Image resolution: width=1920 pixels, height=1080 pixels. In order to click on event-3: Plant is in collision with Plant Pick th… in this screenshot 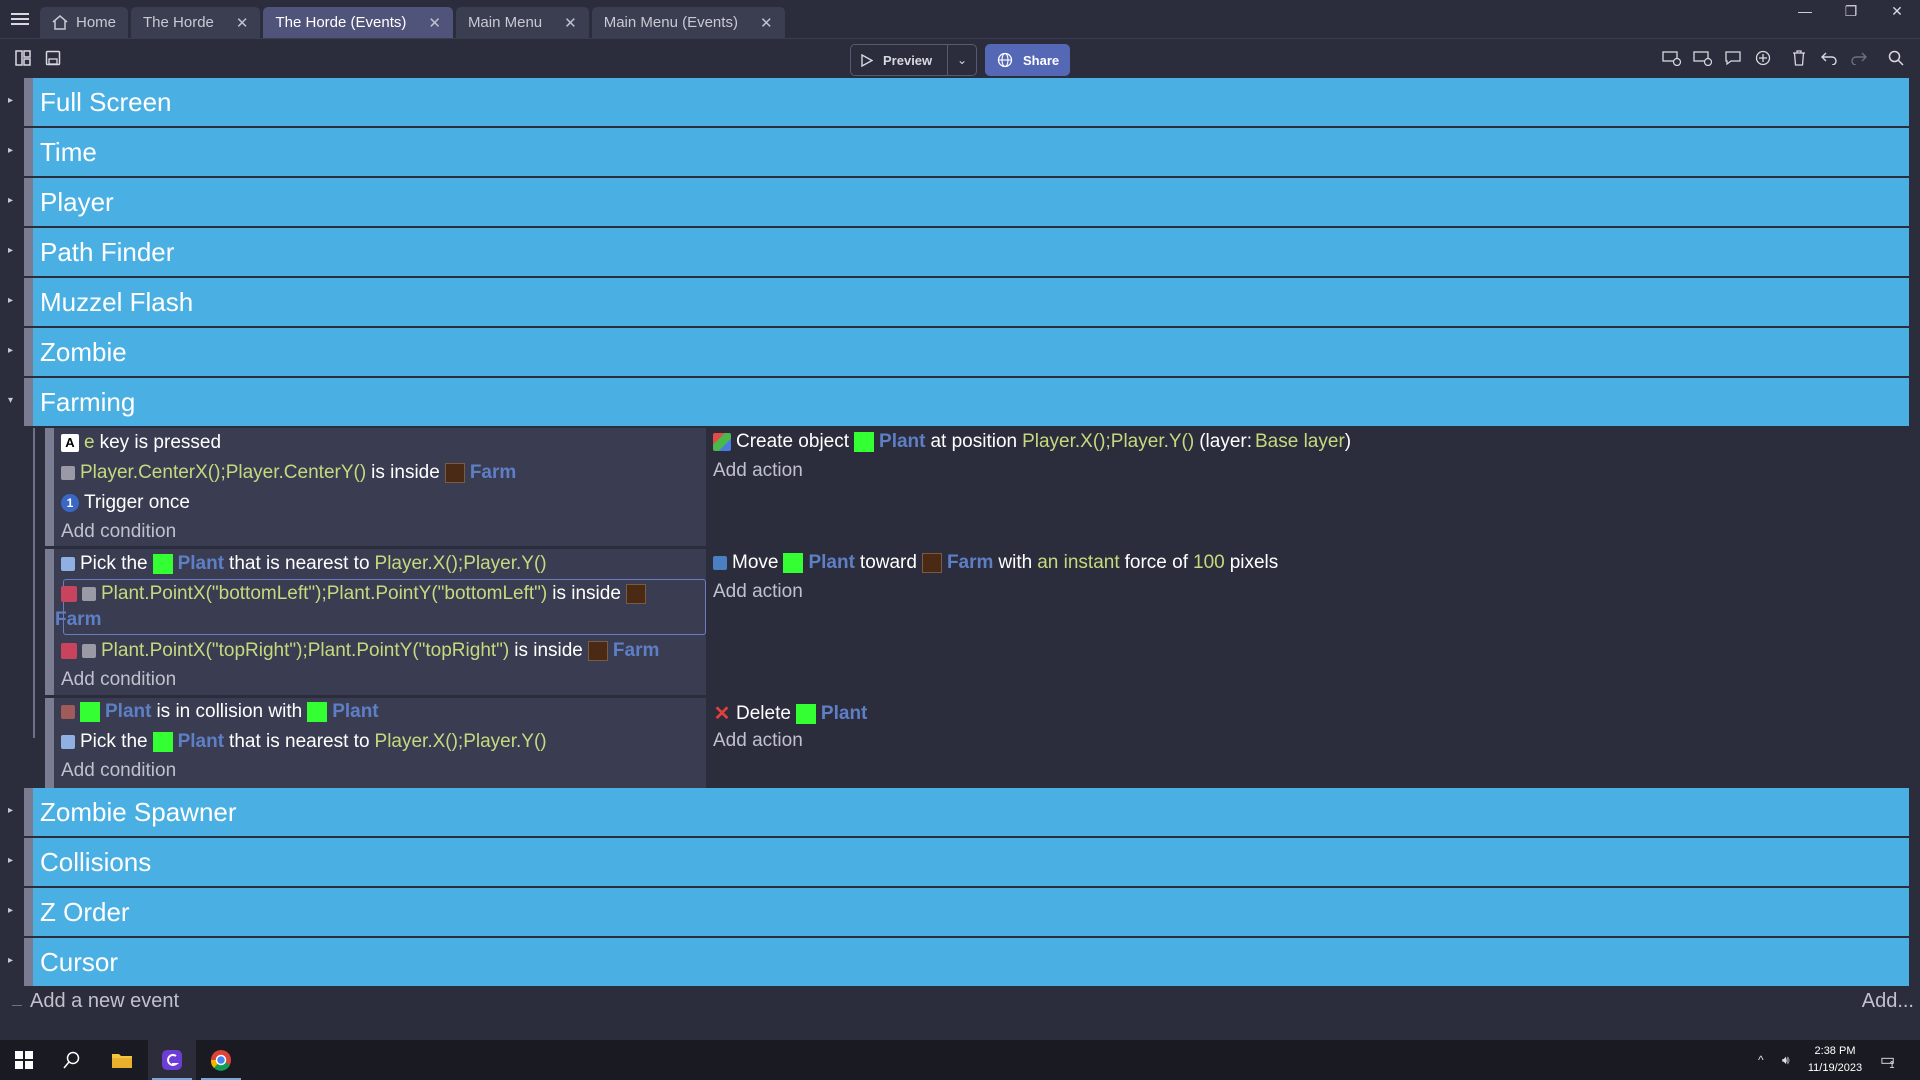, I will do `click(977, 745)`.